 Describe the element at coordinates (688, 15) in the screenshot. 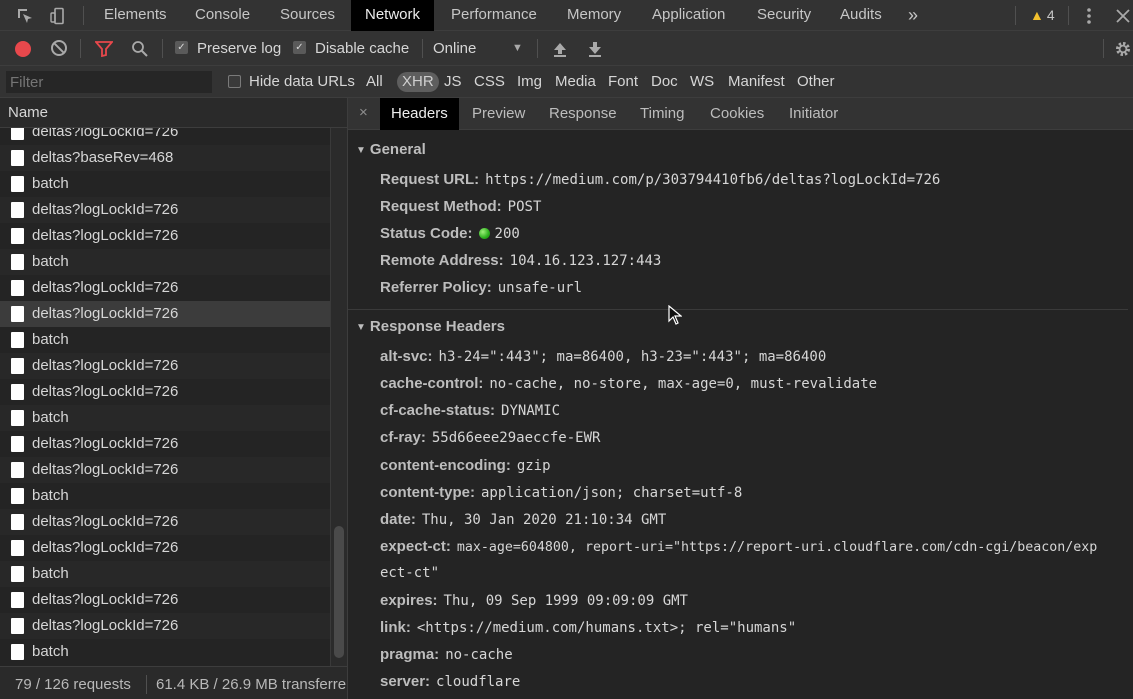

I see `tab-application: Application` at that location.